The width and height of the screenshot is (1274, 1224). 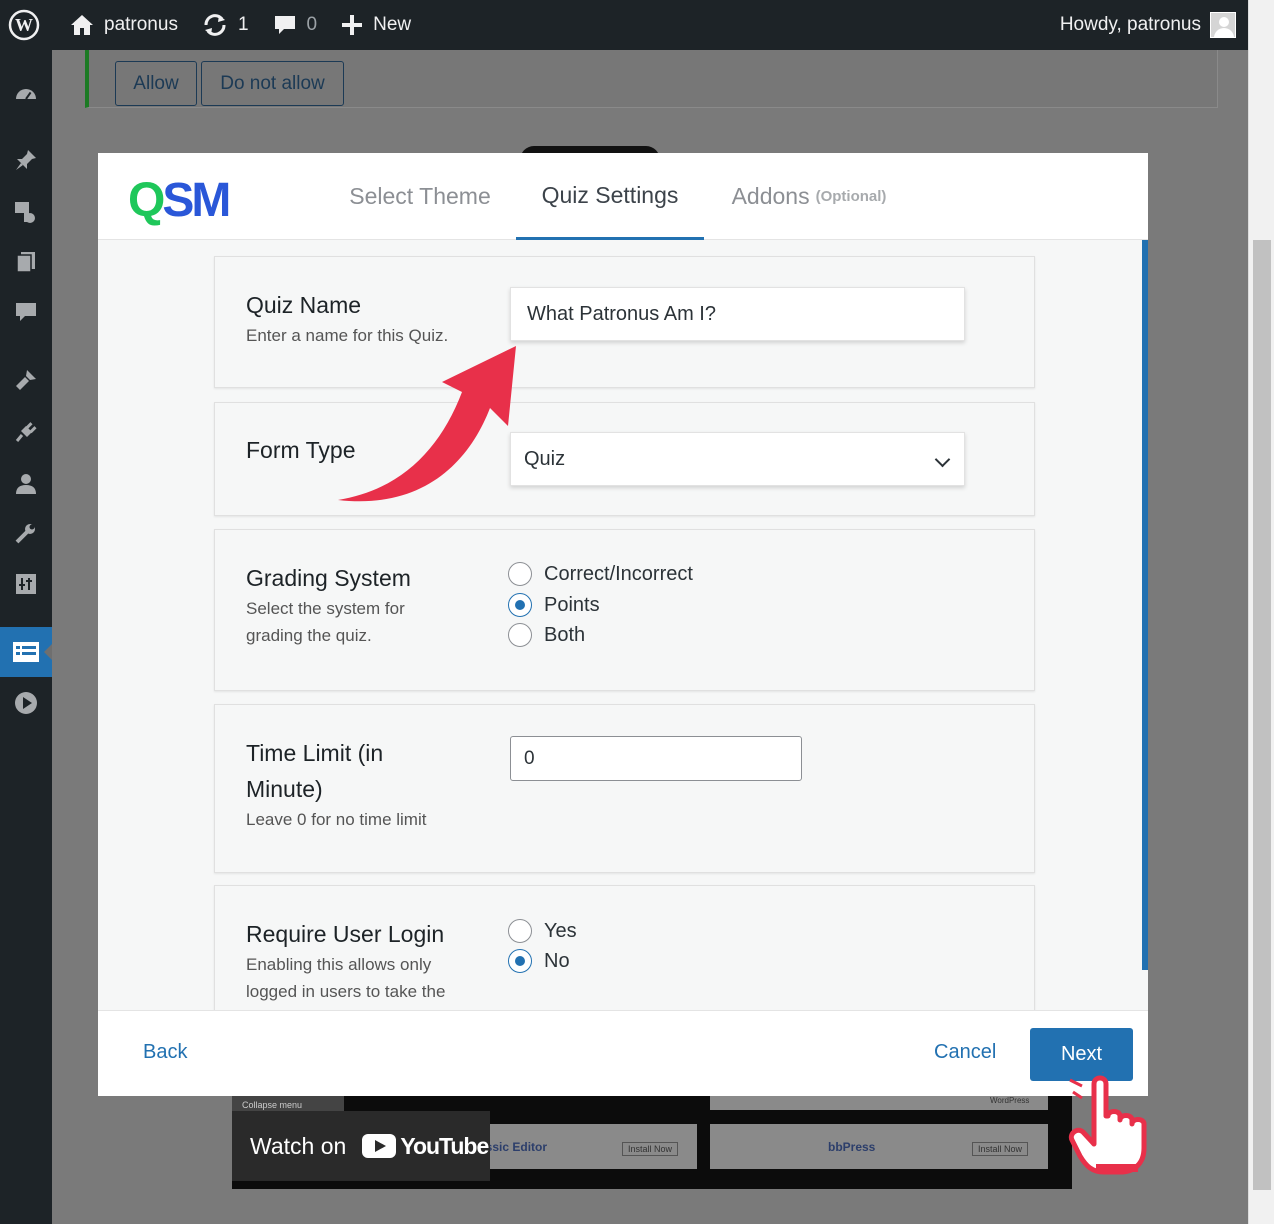 I want to click on modal-footer: Back Cancel Next, so click(x=623, y=1053).